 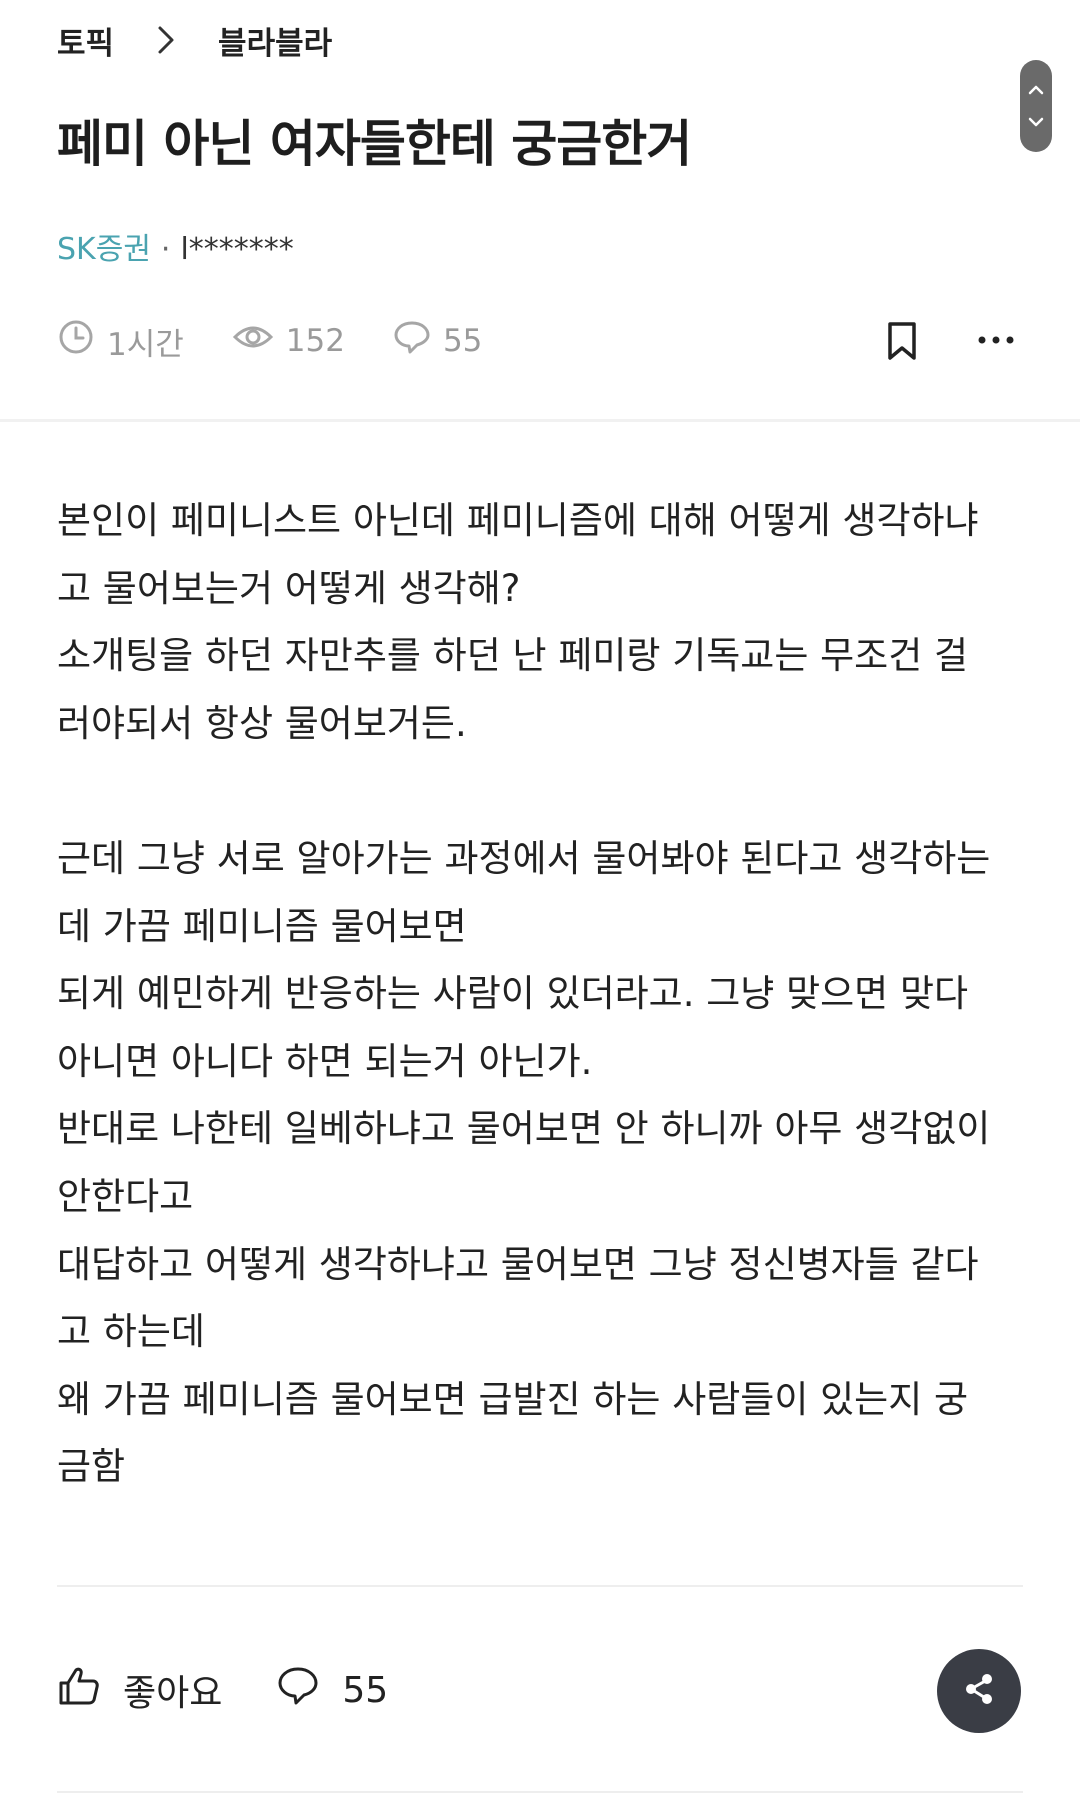 I want to click on post-comments-count: 55, so click(x=462, y=341).